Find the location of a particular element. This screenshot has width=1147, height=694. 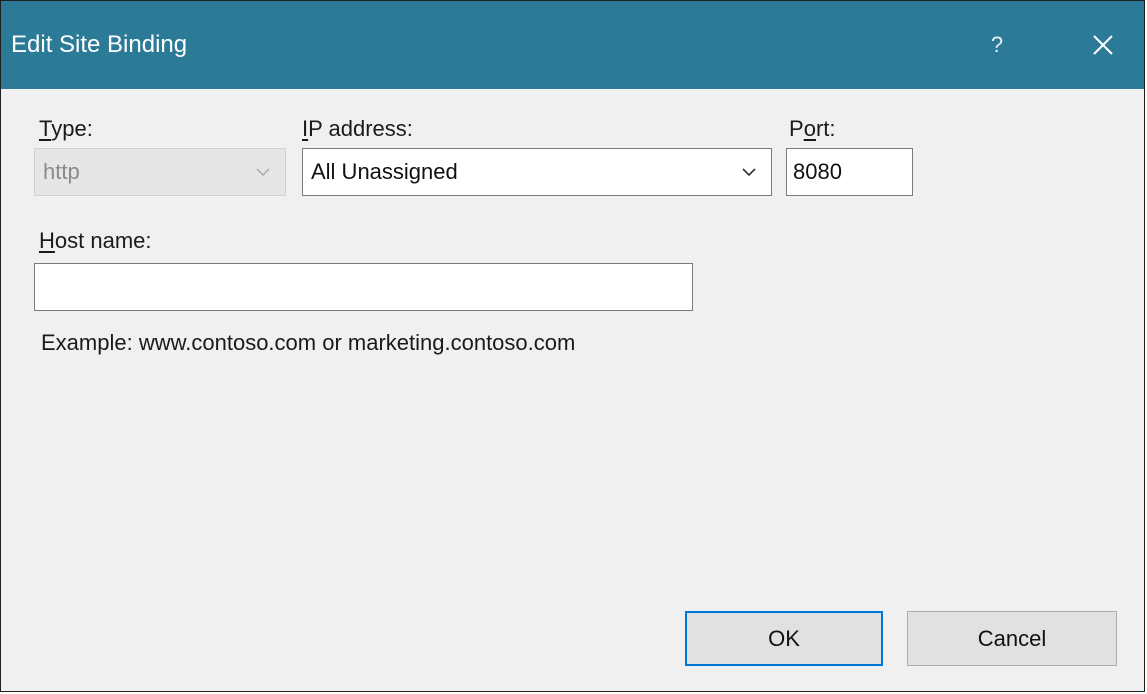

port-input: 8080 is located at coordinates (849, 172).